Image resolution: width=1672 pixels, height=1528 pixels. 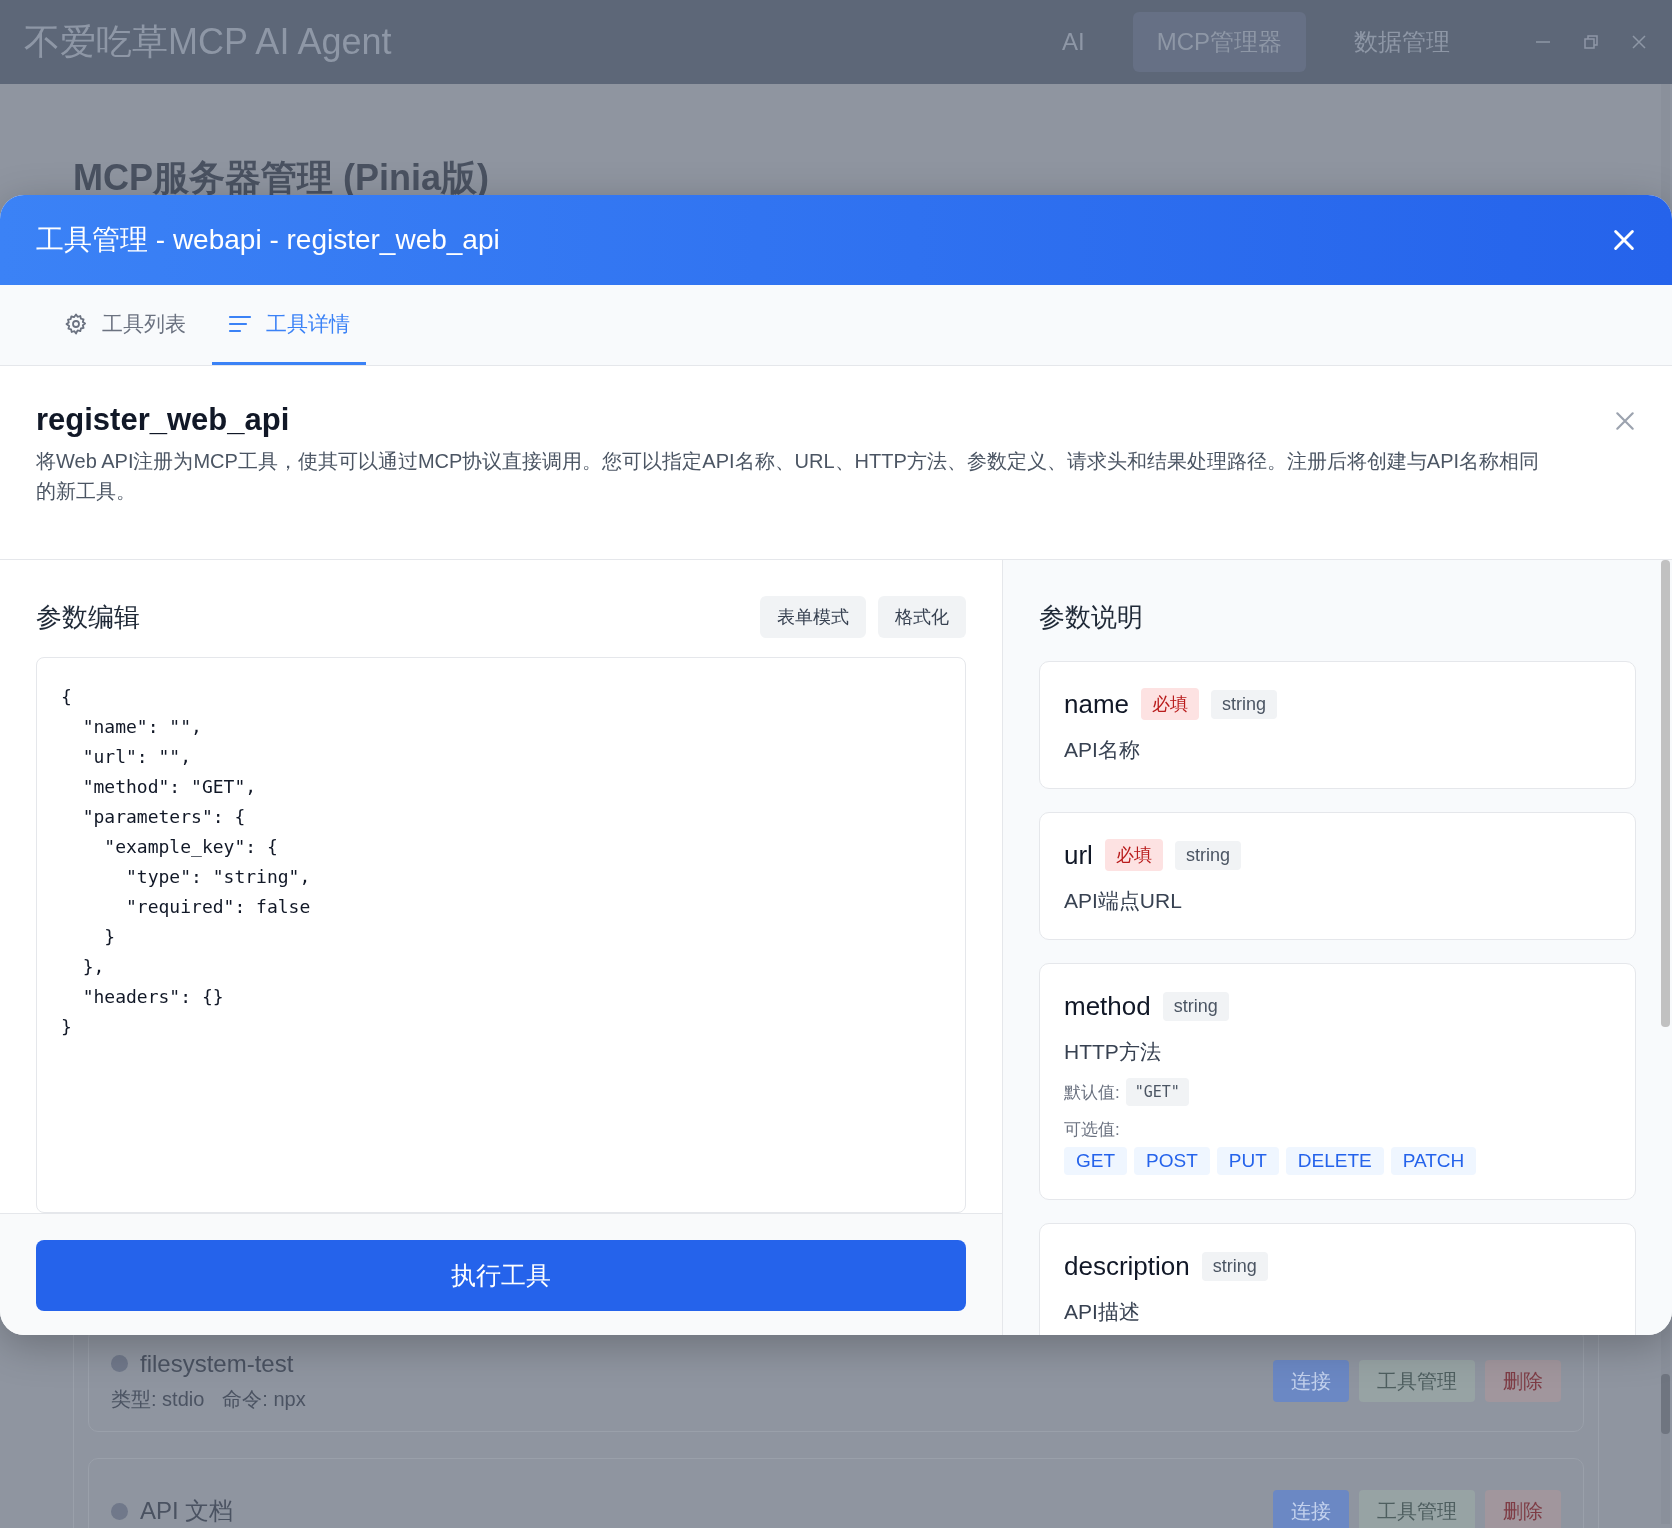 What do you see at coordinates (501, 1275) in the screenshot?
I see `execute-button: 执行工具` at bounding box center [501, 1275].